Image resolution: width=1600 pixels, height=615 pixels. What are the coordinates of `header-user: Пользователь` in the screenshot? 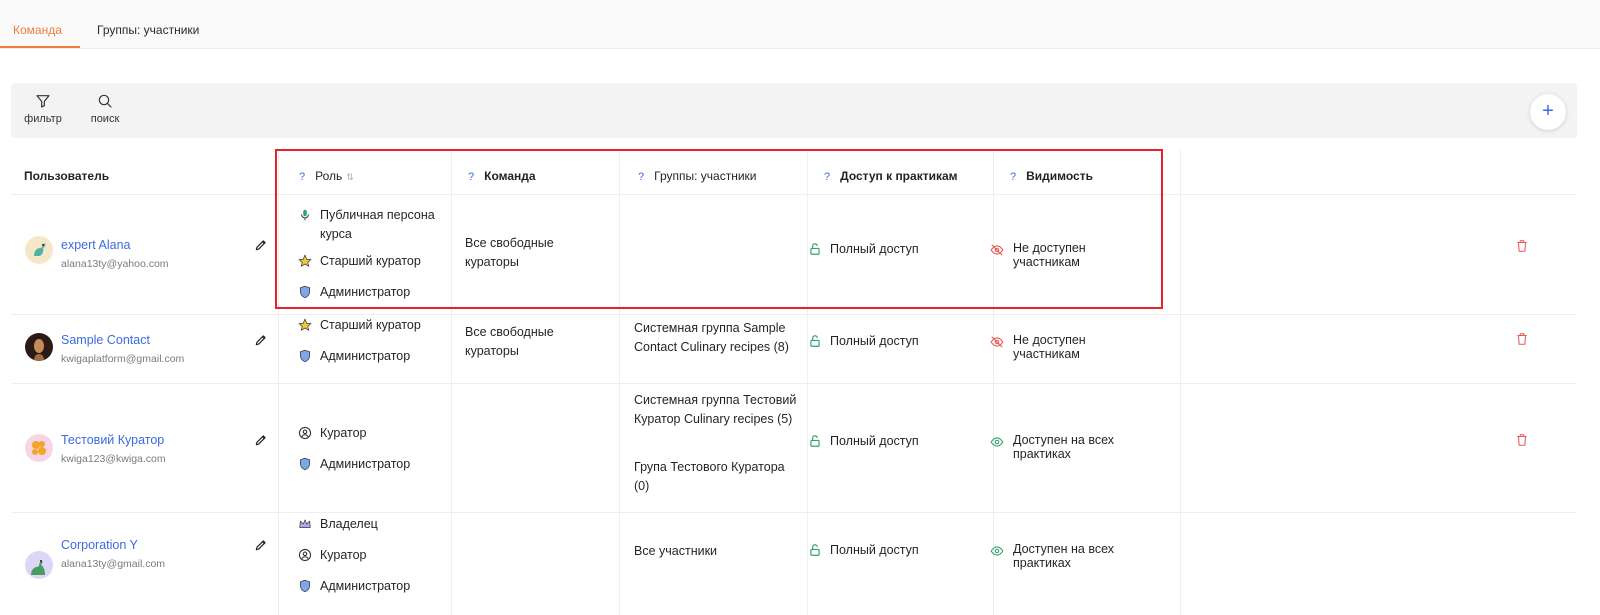 It's located at (67, 176).